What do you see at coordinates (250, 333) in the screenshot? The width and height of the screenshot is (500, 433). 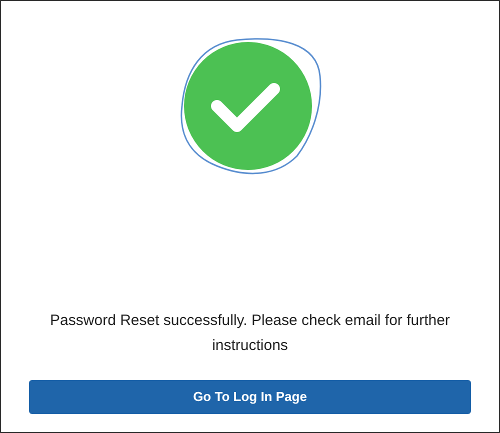 I see `success-message: Password Reset successfully. Please check email for further instructions` at bounding box center [250, 333].